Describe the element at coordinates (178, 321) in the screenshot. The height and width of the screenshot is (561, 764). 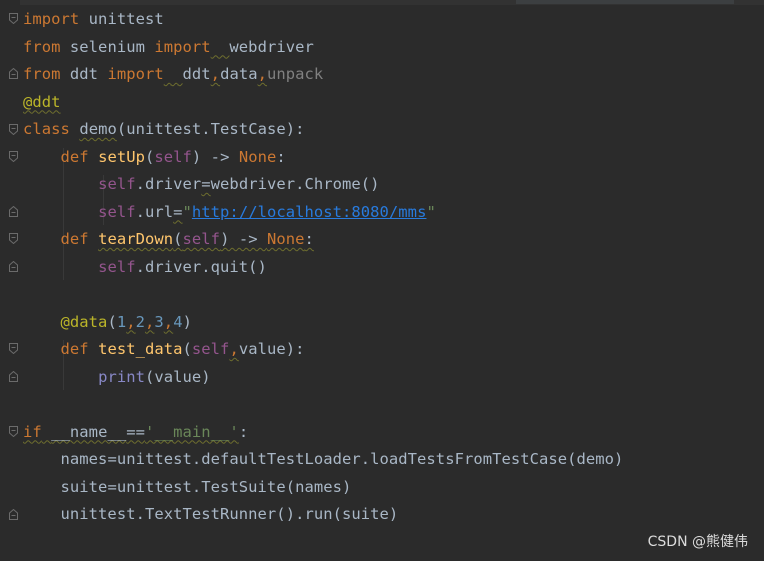
I see `code-token: 4` at that location.